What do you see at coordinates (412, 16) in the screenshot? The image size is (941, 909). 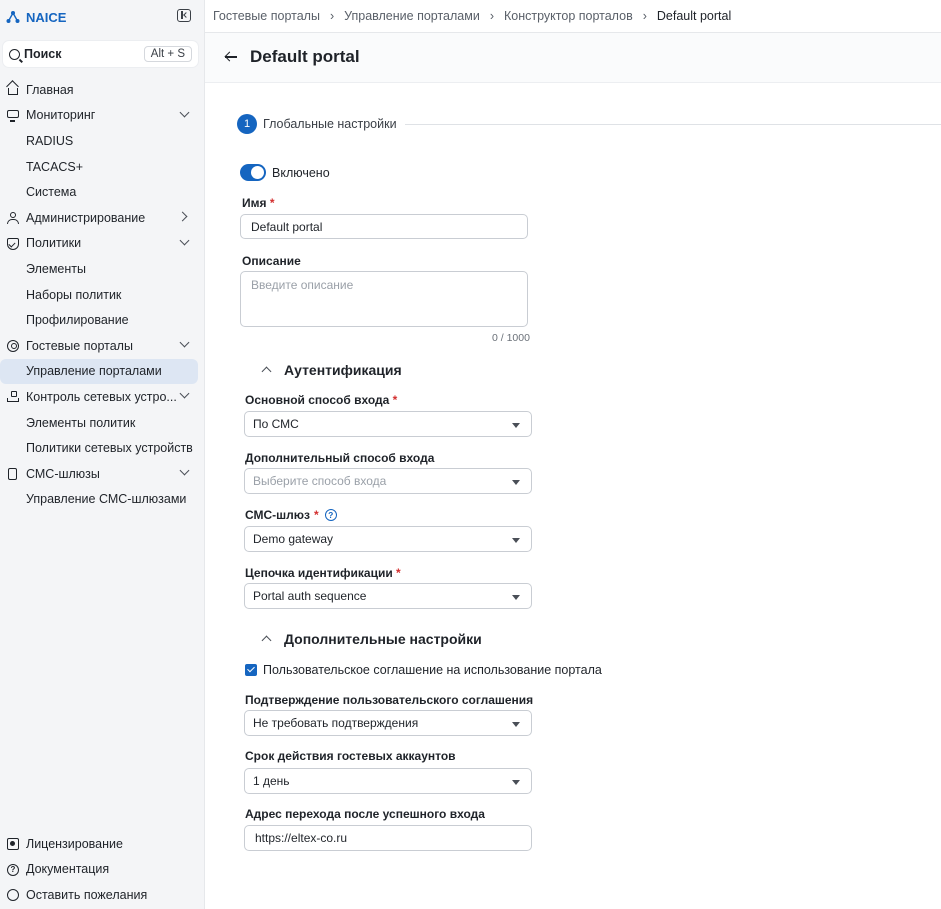 I see `breadcrumb-portal-management: Управление порталами` at bounding box center [412, 16].